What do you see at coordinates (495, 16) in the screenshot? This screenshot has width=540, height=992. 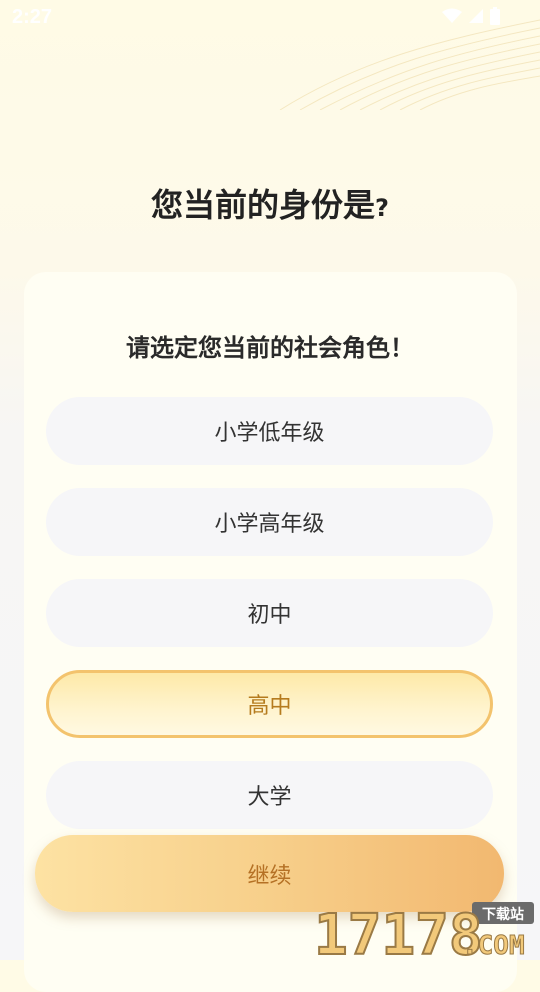 I see `battery-icon` at bounding box center [495, 16].